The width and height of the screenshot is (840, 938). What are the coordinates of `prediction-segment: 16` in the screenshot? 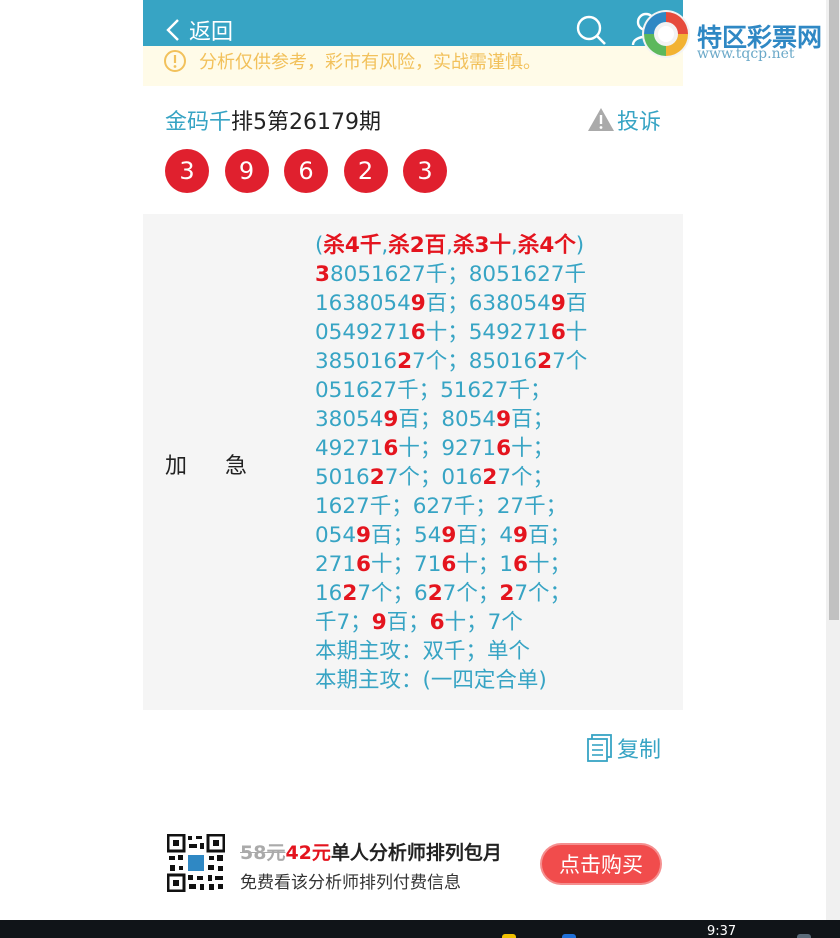 It's located at (329, 593).